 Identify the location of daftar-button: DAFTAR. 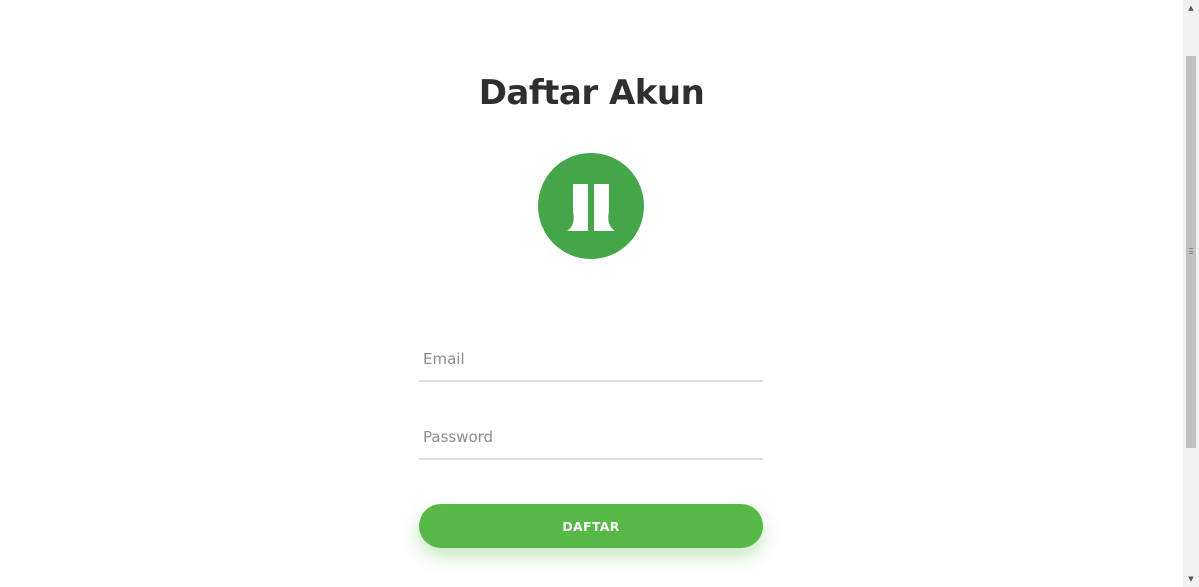
(591, 526).